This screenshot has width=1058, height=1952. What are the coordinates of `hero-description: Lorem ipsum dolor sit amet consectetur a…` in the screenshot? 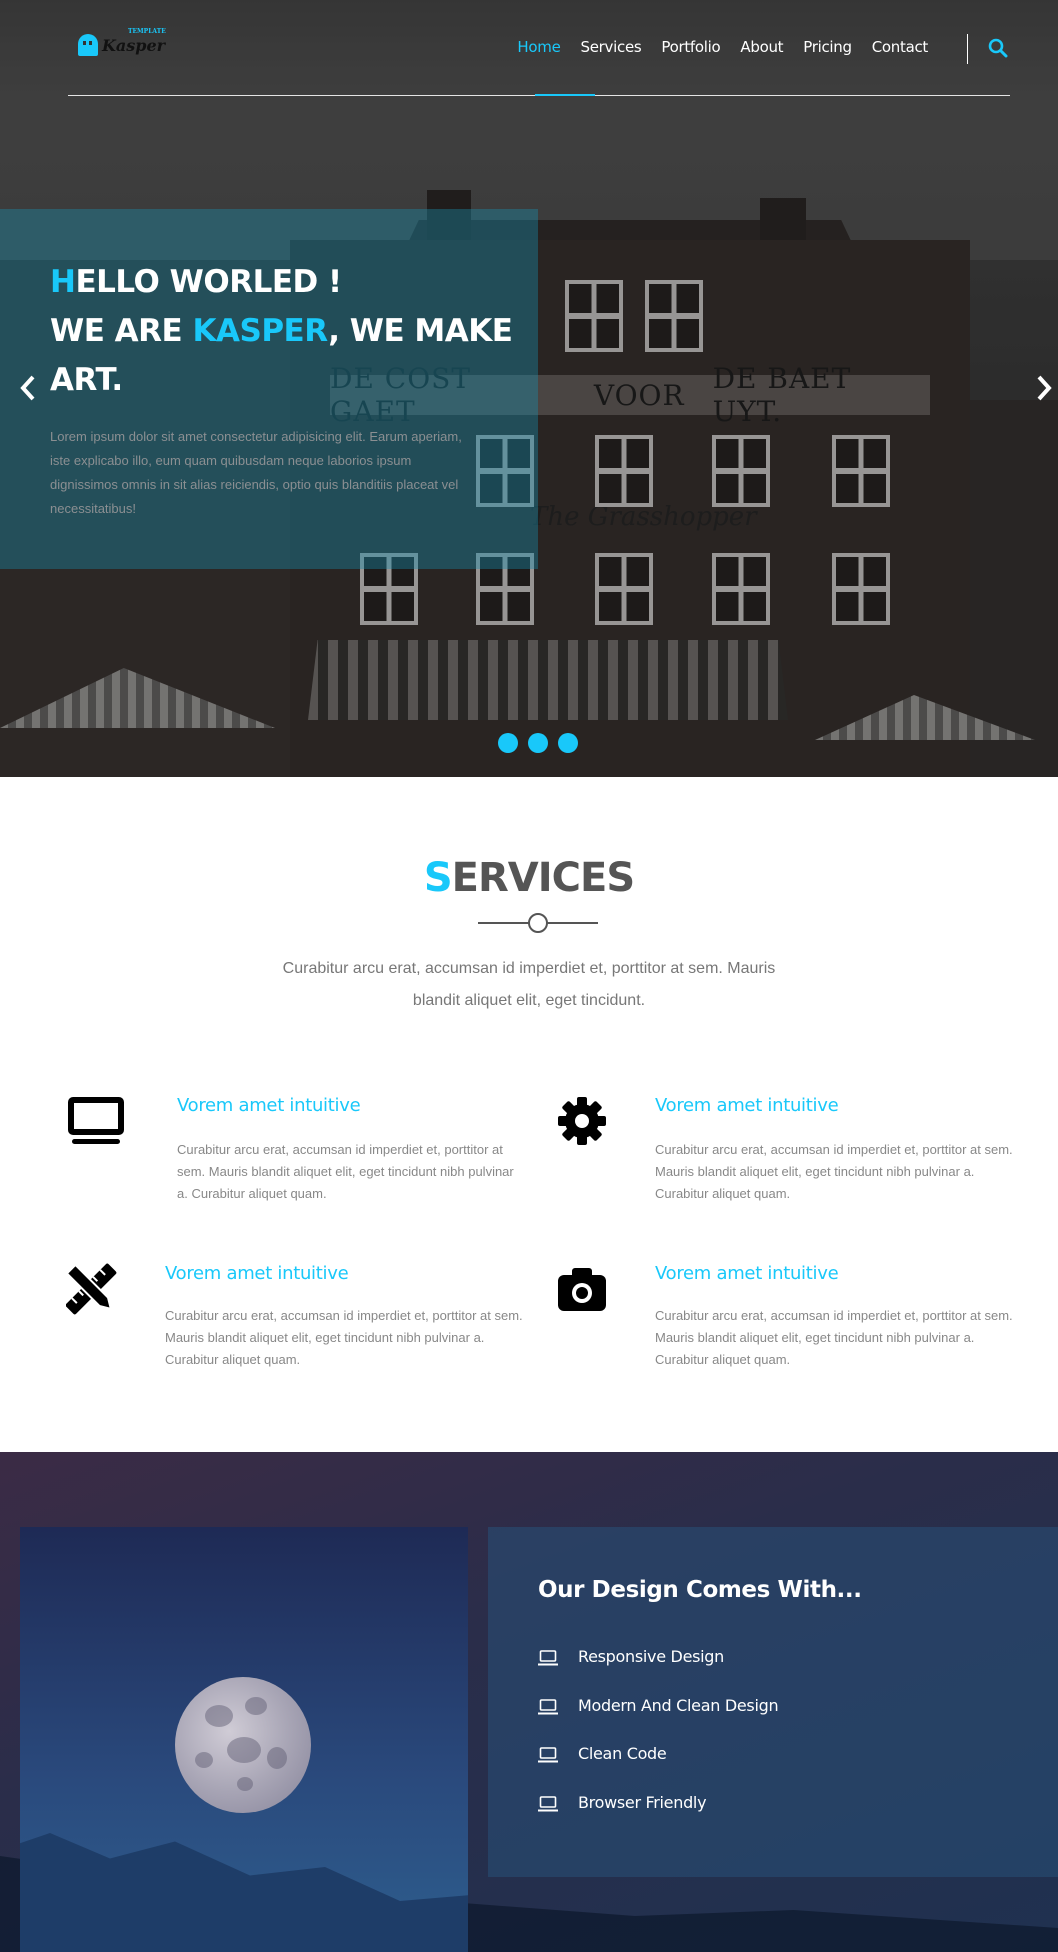 It's located at (256, 472).